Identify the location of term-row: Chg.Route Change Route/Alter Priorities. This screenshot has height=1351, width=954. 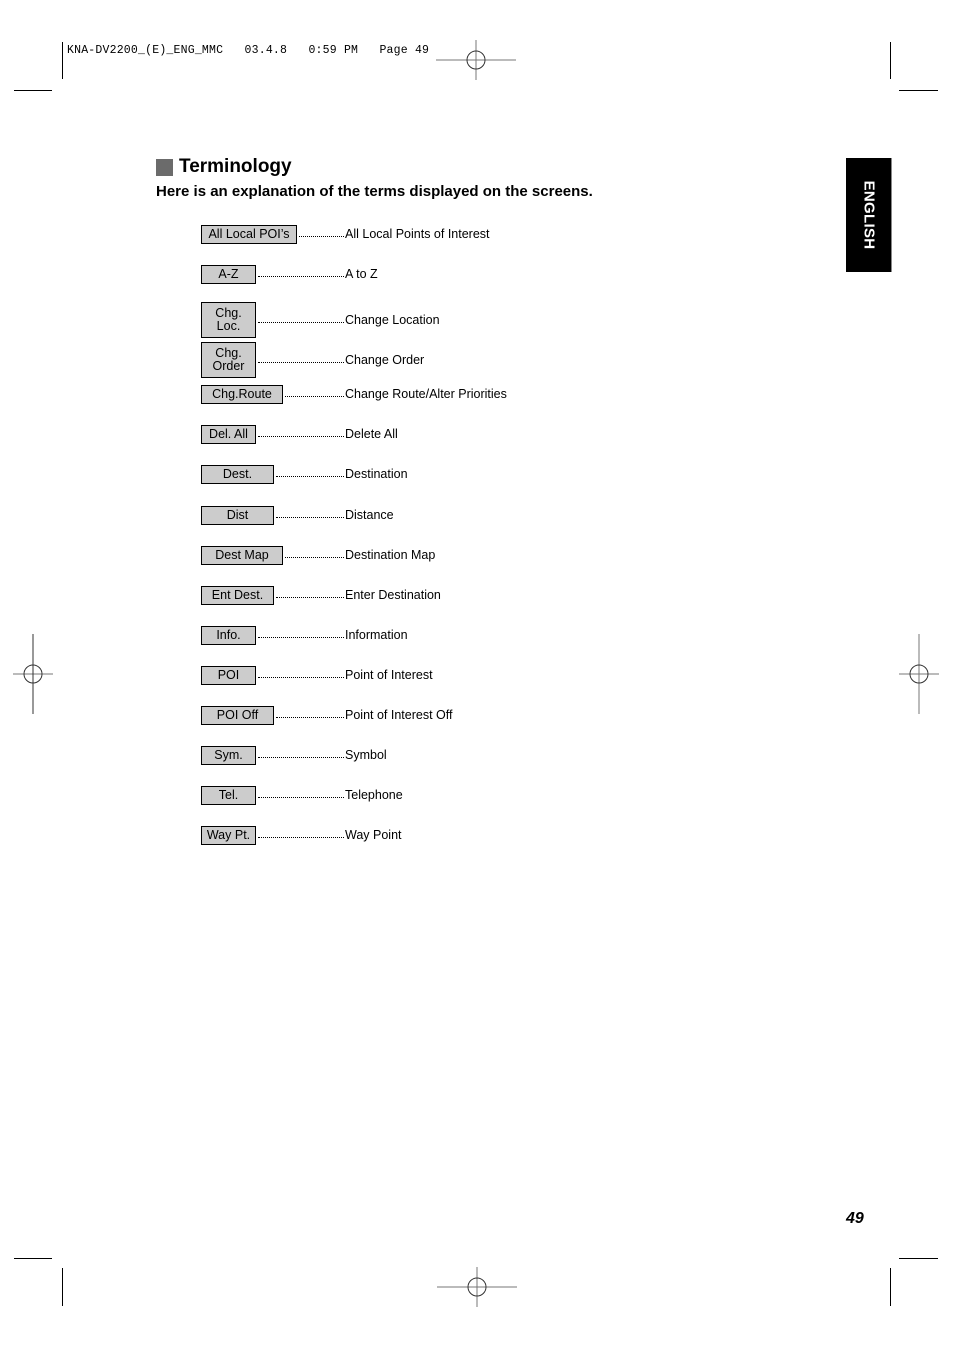
(354, 394).